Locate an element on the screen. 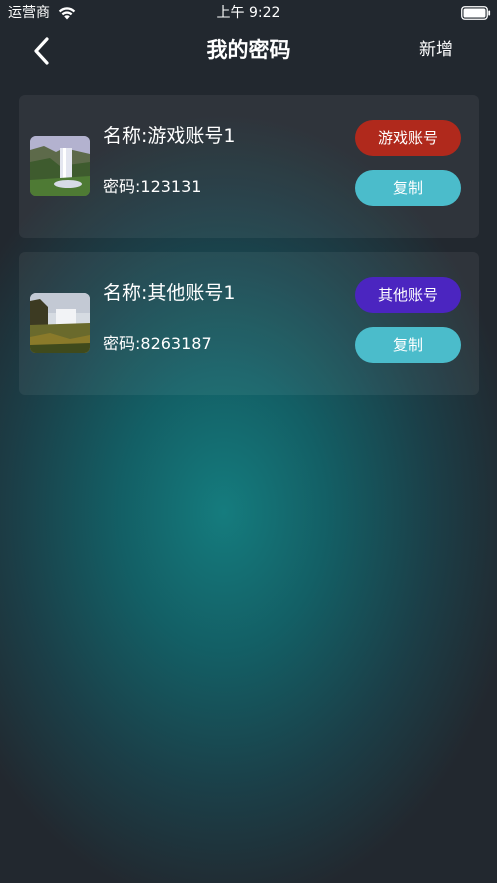  add-button: 新增 is located at coordinates (436, 50).